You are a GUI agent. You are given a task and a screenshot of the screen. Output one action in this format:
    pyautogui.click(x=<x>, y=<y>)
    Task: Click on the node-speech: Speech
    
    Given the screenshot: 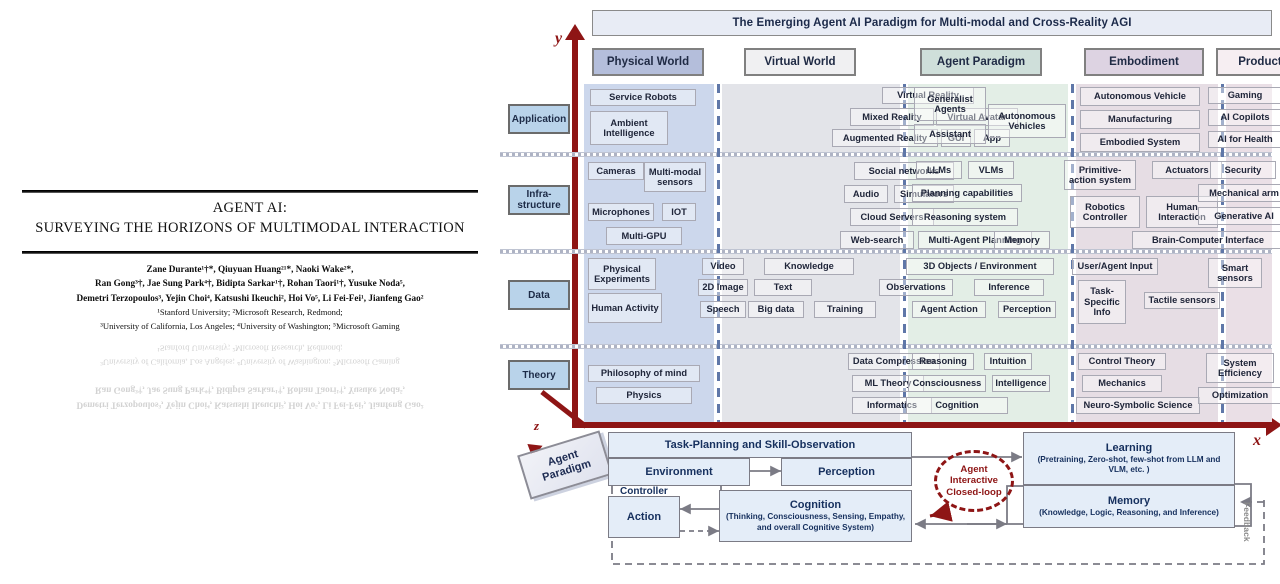 What is the action you would take?
    pyautogui.click(x=723, y=309)
    